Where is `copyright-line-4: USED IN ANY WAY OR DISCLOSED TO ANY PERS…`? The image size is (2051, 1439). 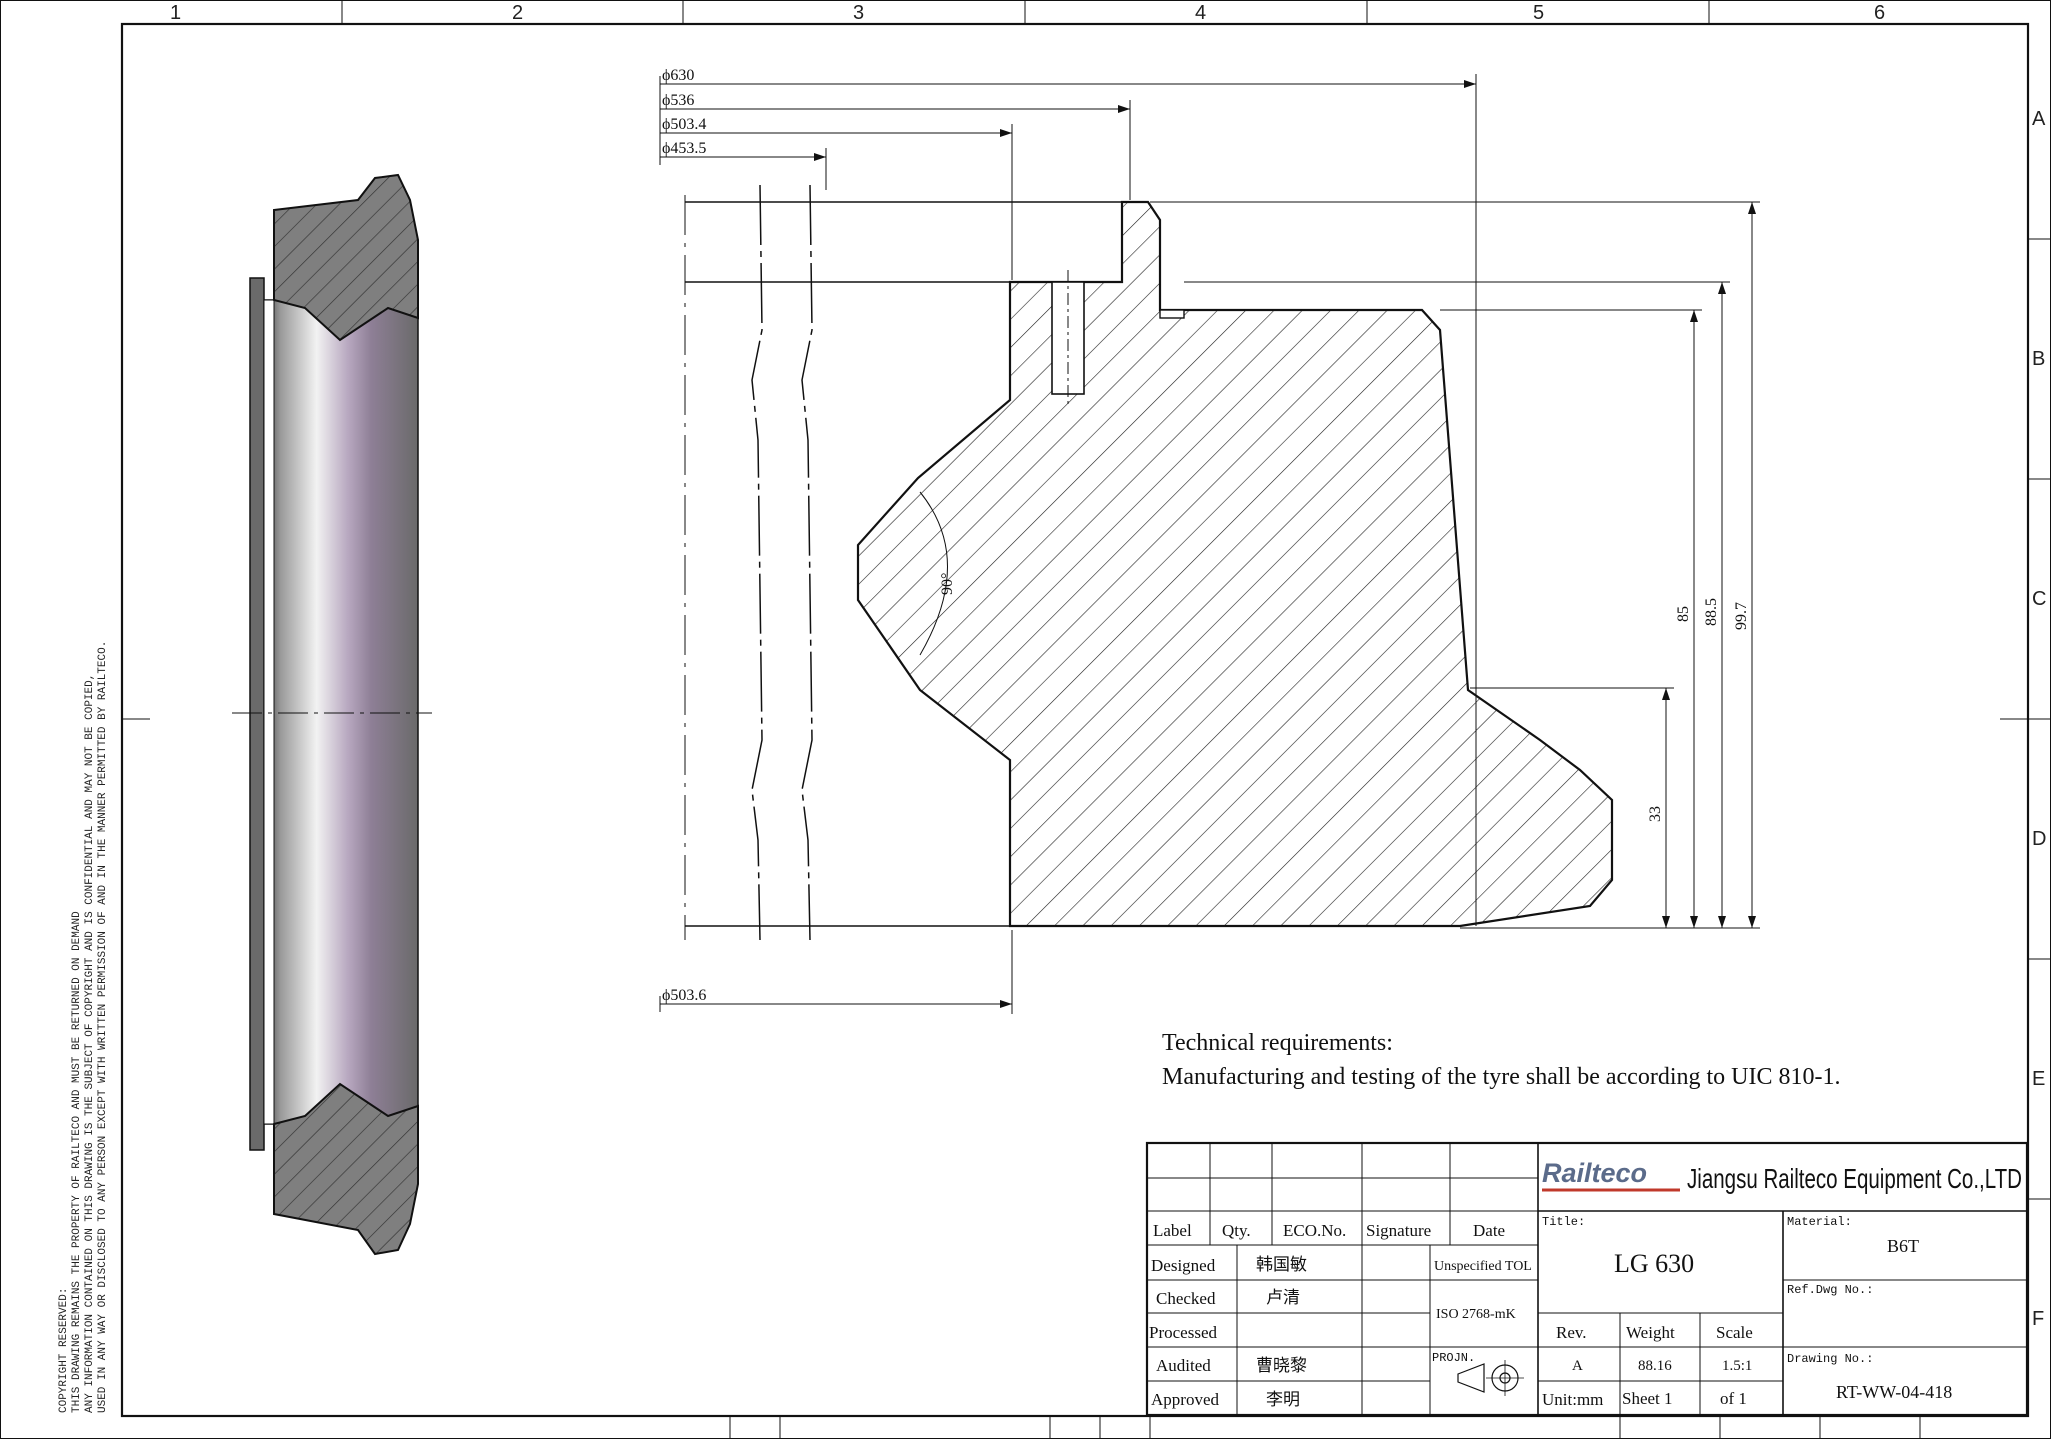 copyright-line-4: USED IN ANY WAY OR DISCLOSED TO ANY PERS… is located at coordinates (103, 1027).